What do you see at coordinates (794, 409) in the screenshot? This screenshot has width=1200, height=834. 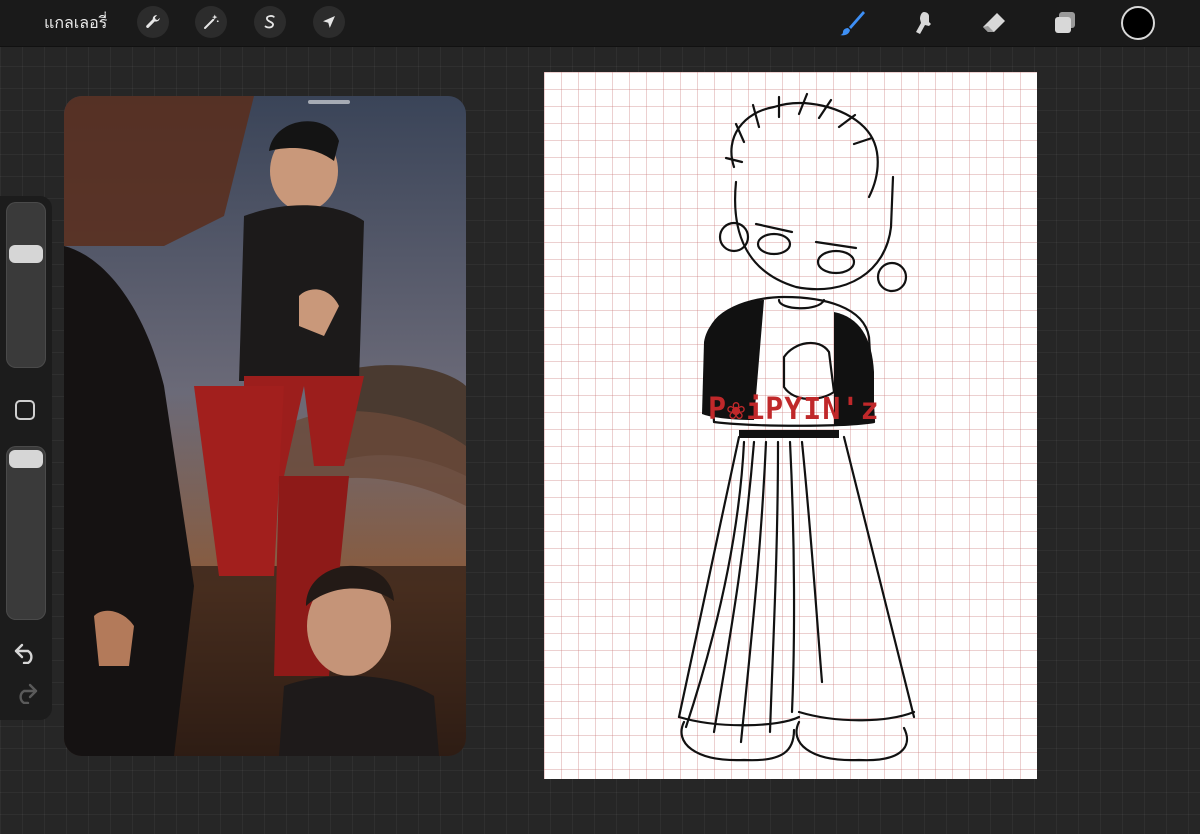 I see `watermark-text: P❀iPYIN'z` at bounding box center [794, 409].